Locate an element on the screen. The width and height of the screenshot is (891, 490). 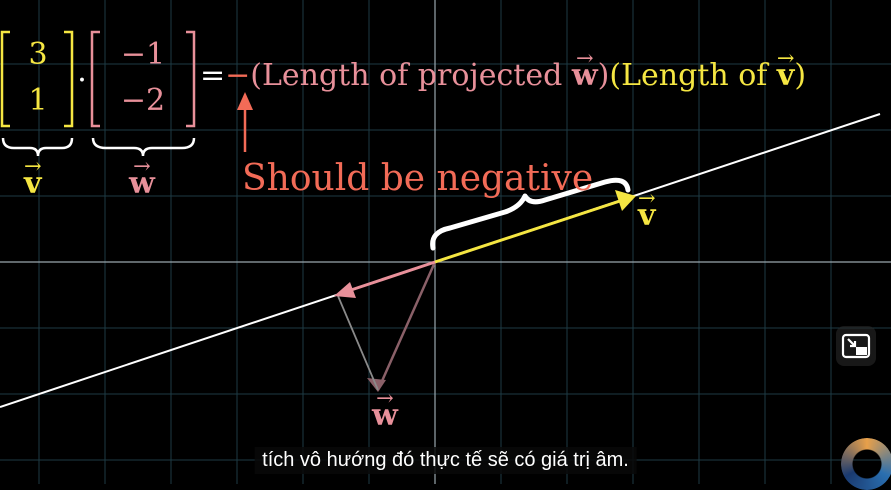
projected-w-vector is located at coordinates (390, 277).